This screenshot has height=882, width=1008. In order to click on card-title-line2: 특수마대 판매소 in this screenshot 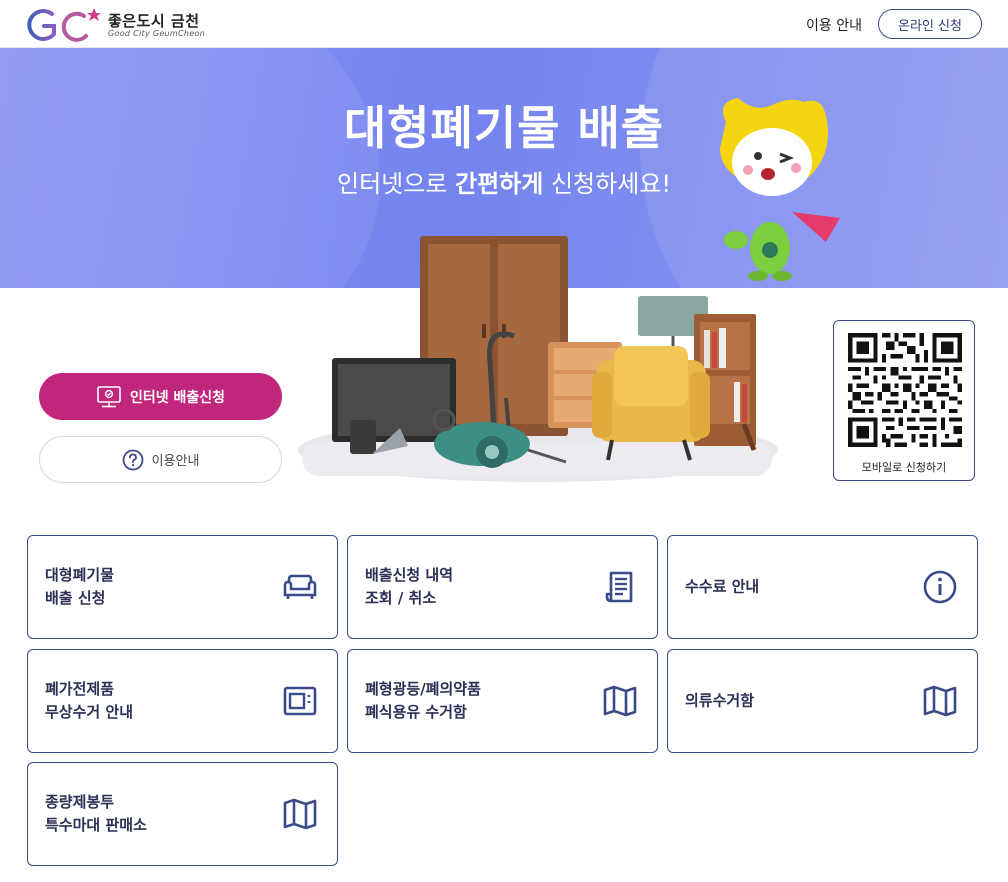, I will do `click(96, 825)`.